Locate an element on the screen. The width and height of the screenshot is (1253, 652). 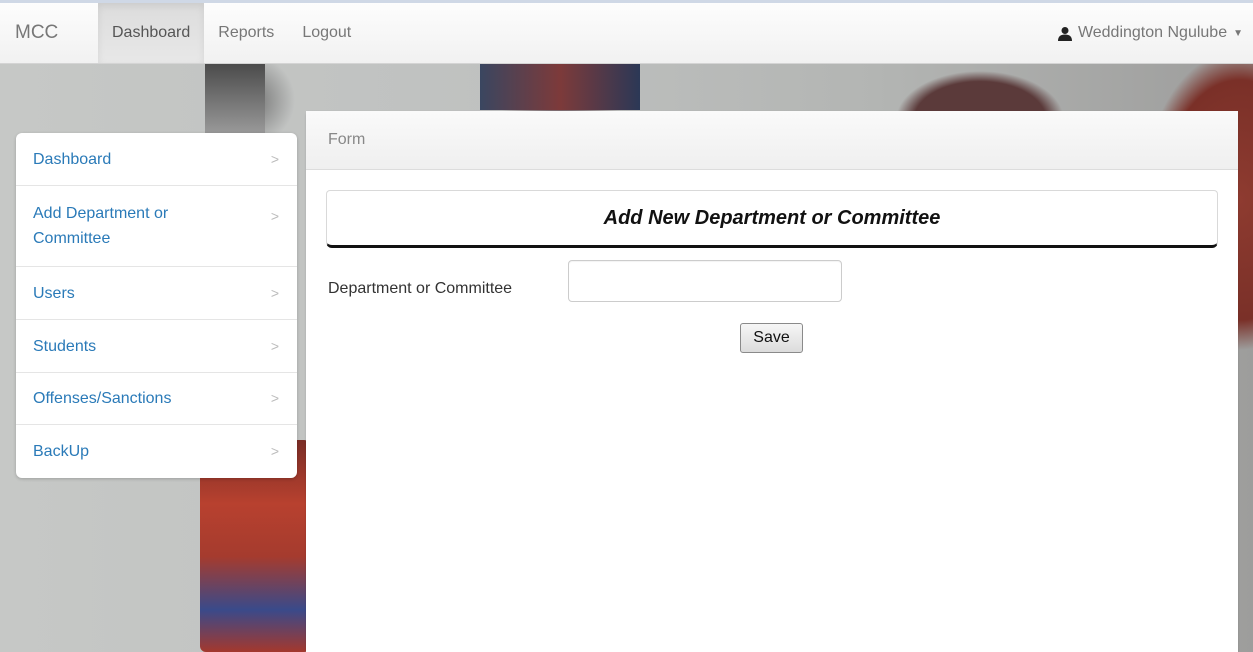
sidebar-item-label: Dashboard is located at coordinates (72, 159).